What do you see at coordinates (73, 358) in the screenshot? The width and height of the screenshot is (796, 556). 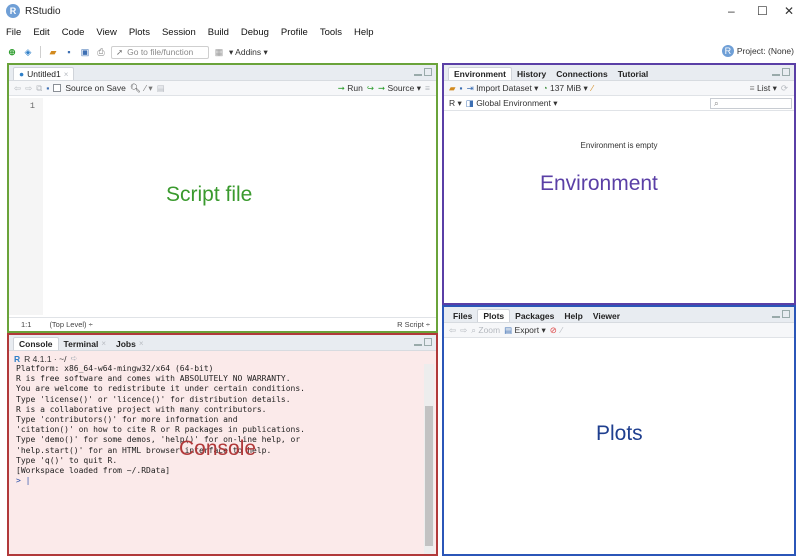 I see `go-to-directory-icon: ➪` at bounding box center [73, 358].